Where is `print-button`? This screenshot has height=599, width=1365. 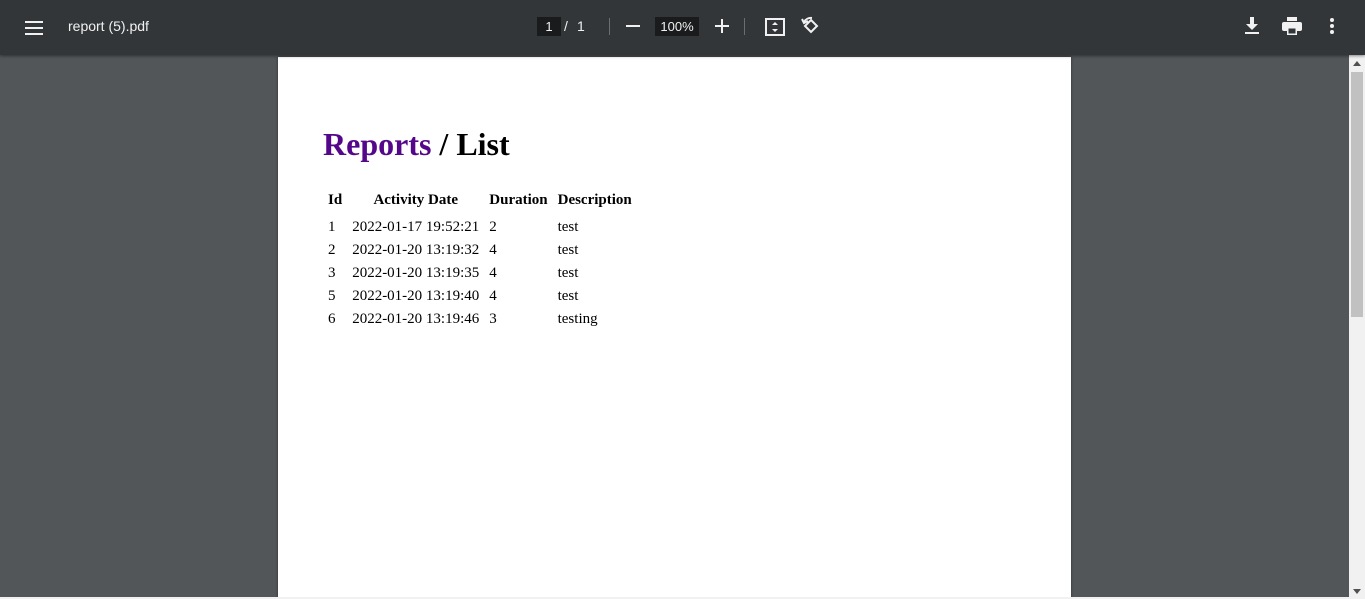 print-button is located at coordinates (1292, 26).